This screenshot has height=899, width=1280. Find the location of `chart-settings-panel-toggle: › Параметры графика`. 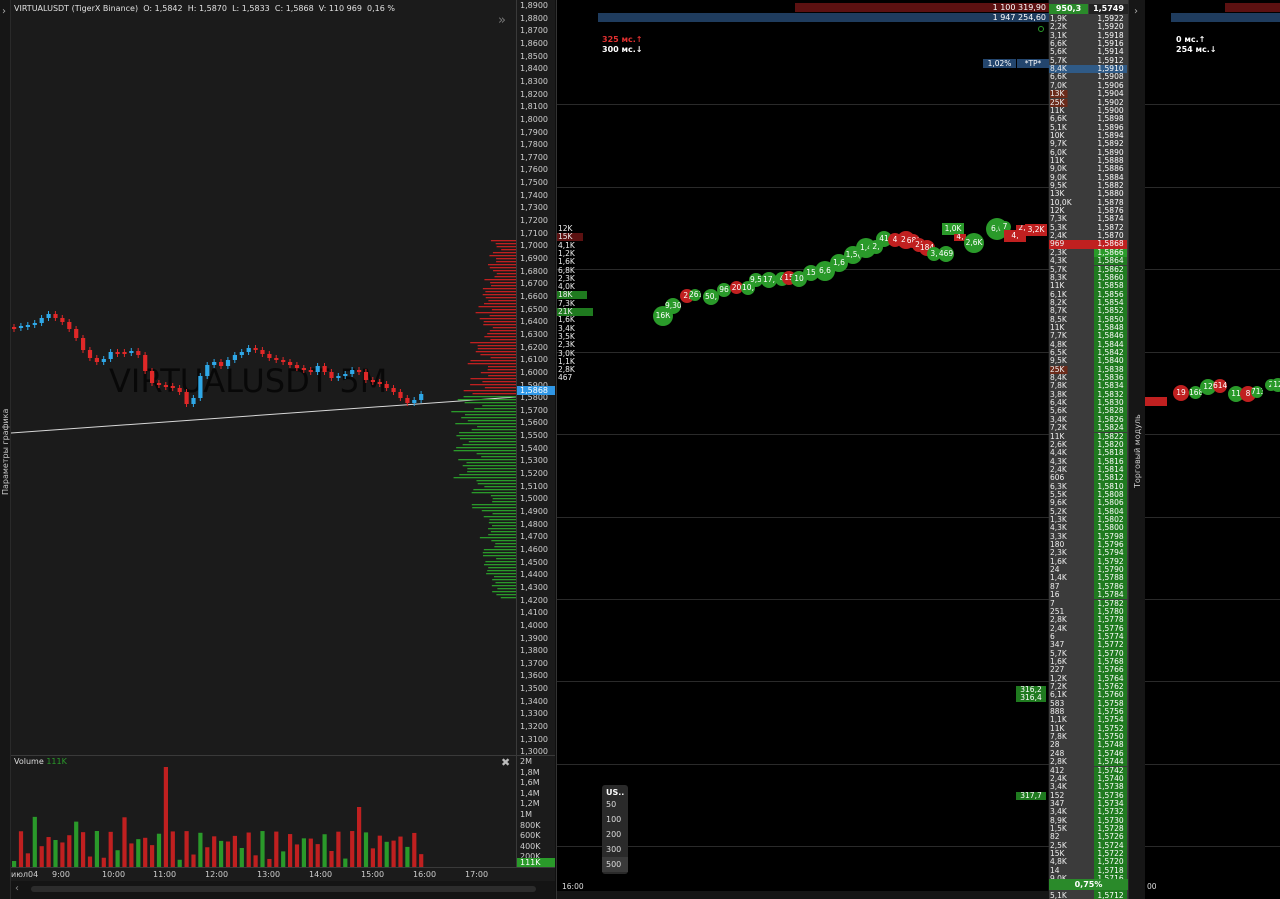

chart-settings-panel-toggle: › Параметры графика is located at coordinates (5, 449).